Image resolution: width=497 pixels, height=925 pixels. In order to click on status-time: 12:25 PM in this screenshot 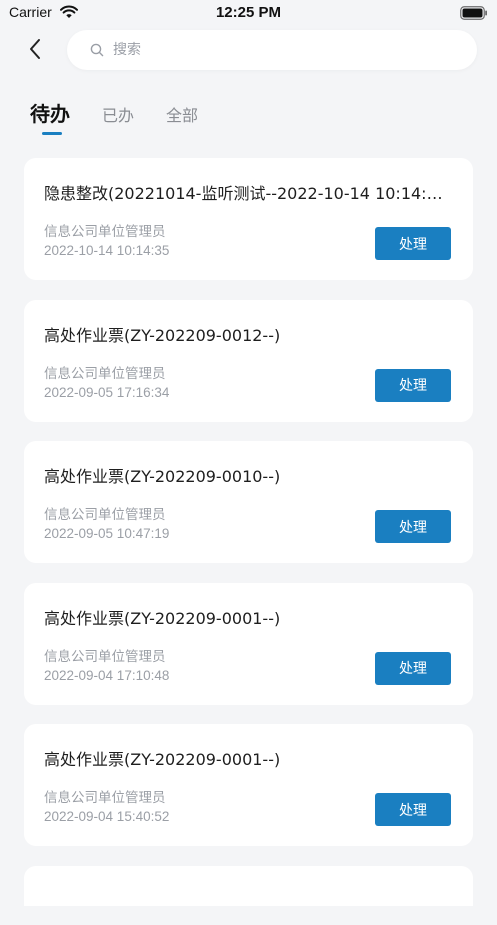, I will do `click(248, 12)`.